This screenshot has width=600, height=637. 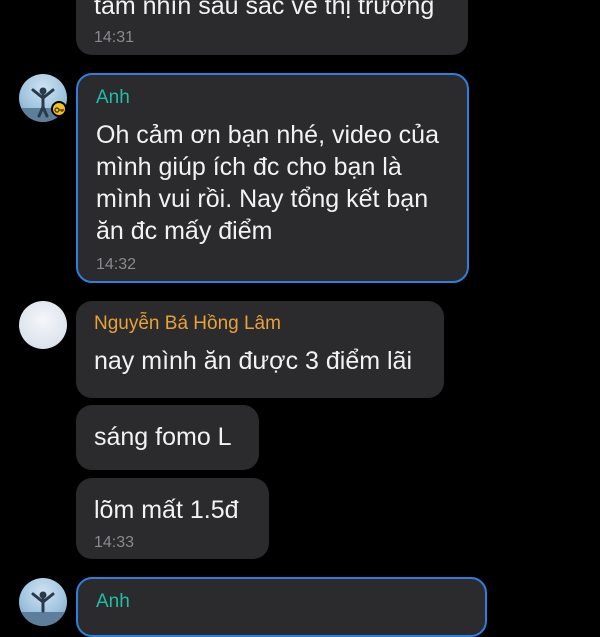 What do you see at coordinates (166, 510) in the screenshot?
I see `message-text: lõm mất 1.5đ` at bounding box center [166, 510].